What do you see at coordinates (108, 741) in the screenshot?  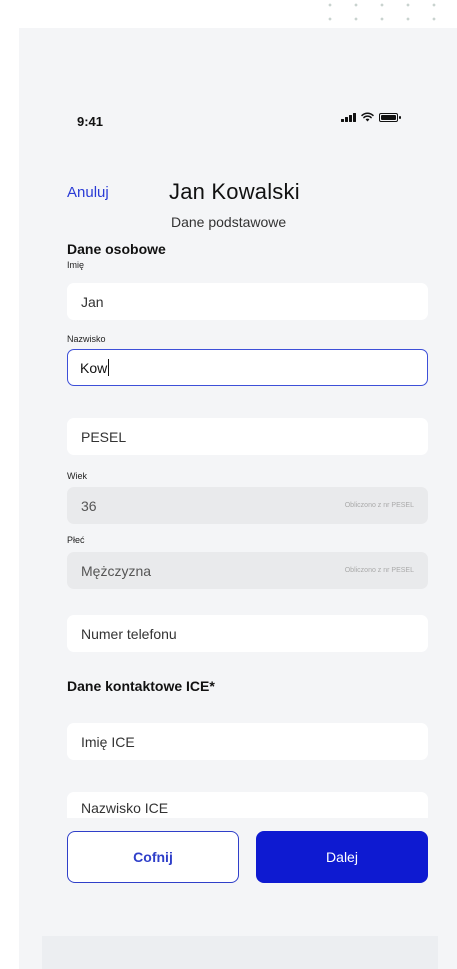 I see `ice-first-name-placeholder: Imię ICE` at bounding box center [108, 741].